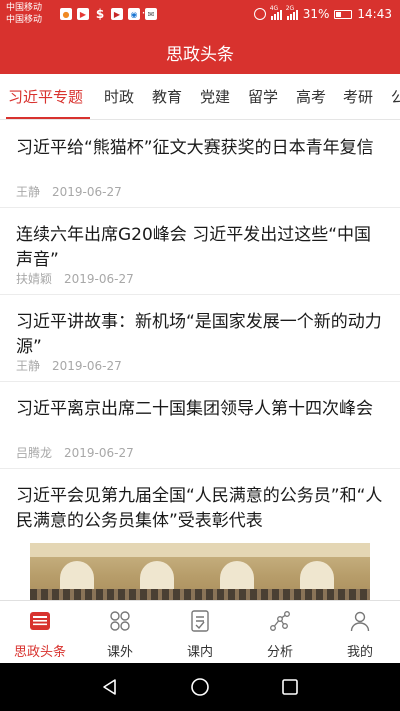 The height and width of the screenshot is (711, 400). I want to click on article-title: 连续六年出席G20峰会 习近平发出过这些“中国声音”, so click(200, 248).